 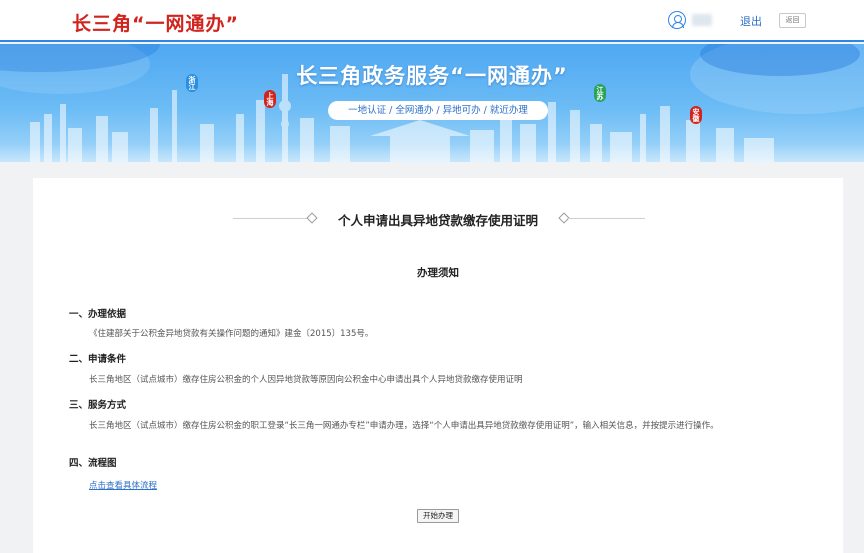 What do you see at coordinates (98, 359) in the screenshot?
I see `section-heading-conditions: 二、申请条件` at bounding box center [98, 359].